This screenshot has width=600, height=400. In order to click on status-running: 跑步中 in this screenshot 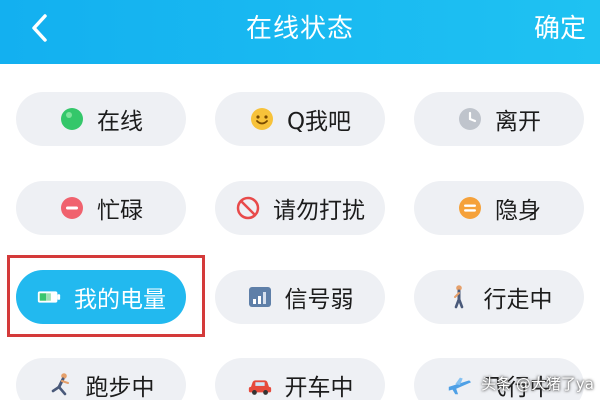, I will do `click(101, 379)`.